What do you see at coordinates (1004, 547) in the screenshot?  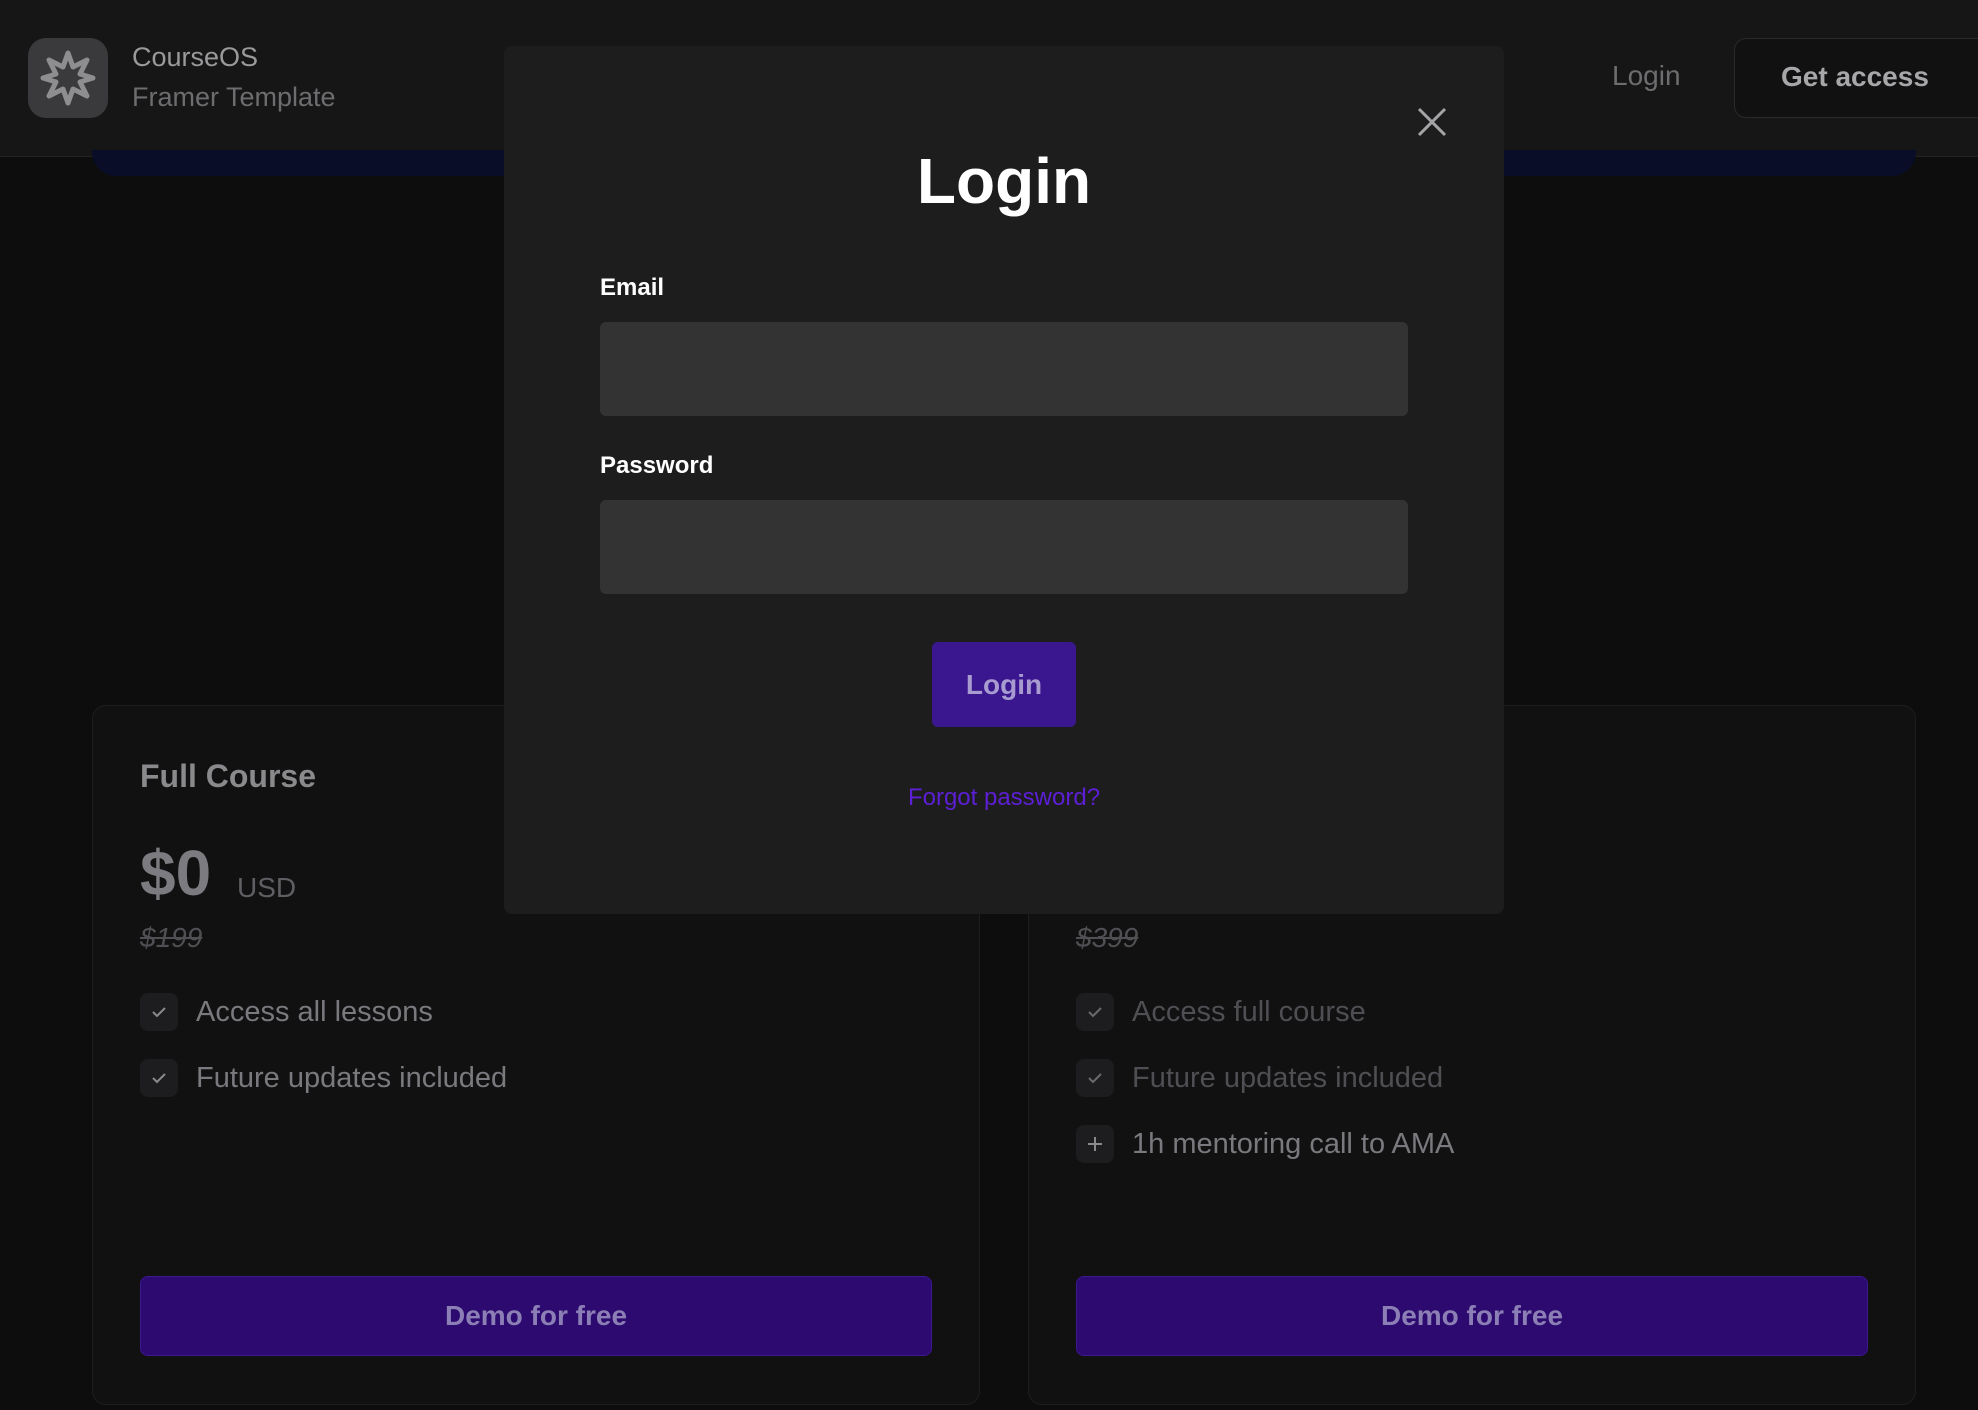 I see `password-field` at bounding box center [1004, 547].